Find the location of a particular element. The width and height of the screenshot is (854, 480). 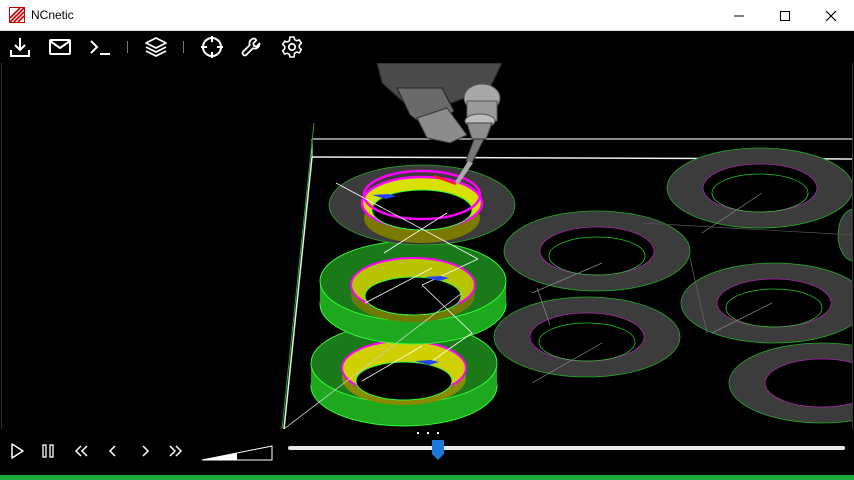

terminal-icon is located at coordinates (100, 47).